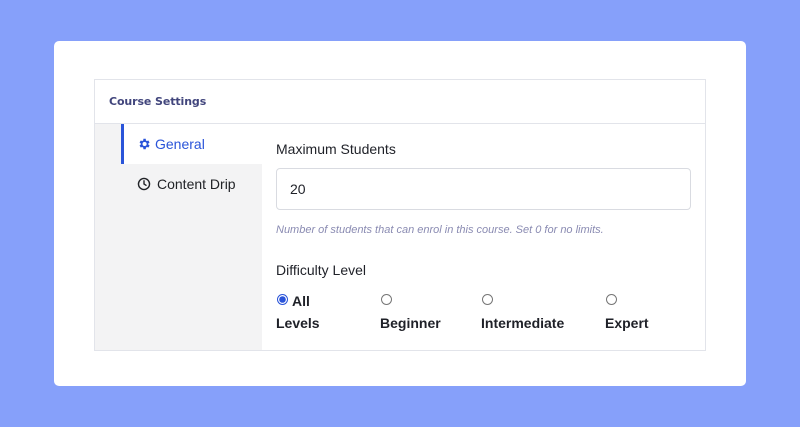  I want to click on tab-general: General, so click(191, 144).